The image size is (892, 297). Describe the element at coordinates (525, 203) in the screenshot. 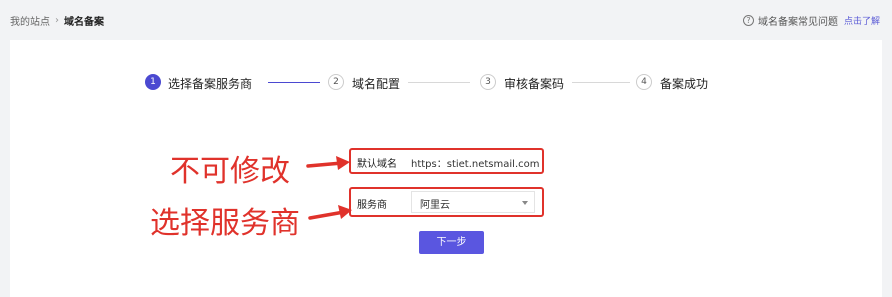

I see `chevron-down-icon` at that location.